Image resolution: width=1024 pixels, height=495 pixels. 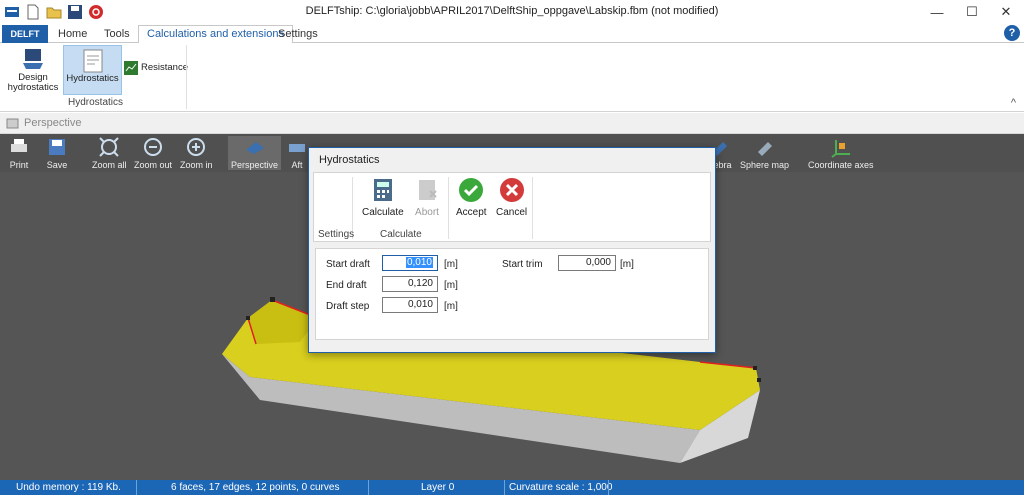 What do you see at coordinates (765, 165) in the screenshot?
I see `sphere-map-label: Sphere map` at bounding box center [765, 165].